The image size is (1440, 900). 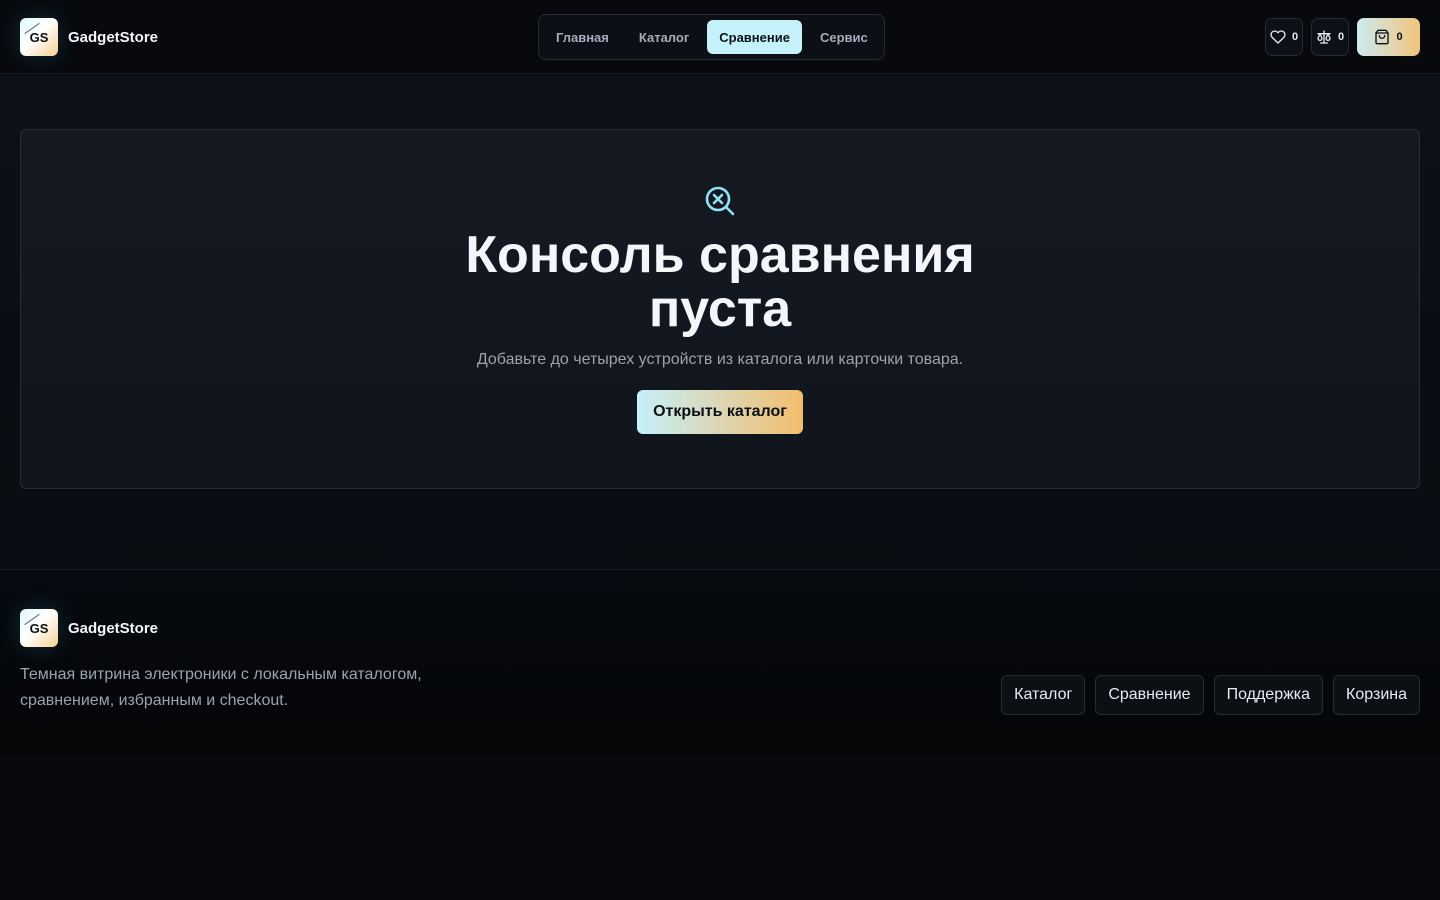 What do you see at coordinates (1268, 695) in the screenshot?
I see `footer-link-support: Поддержка` at bounding box center [1268, 695].